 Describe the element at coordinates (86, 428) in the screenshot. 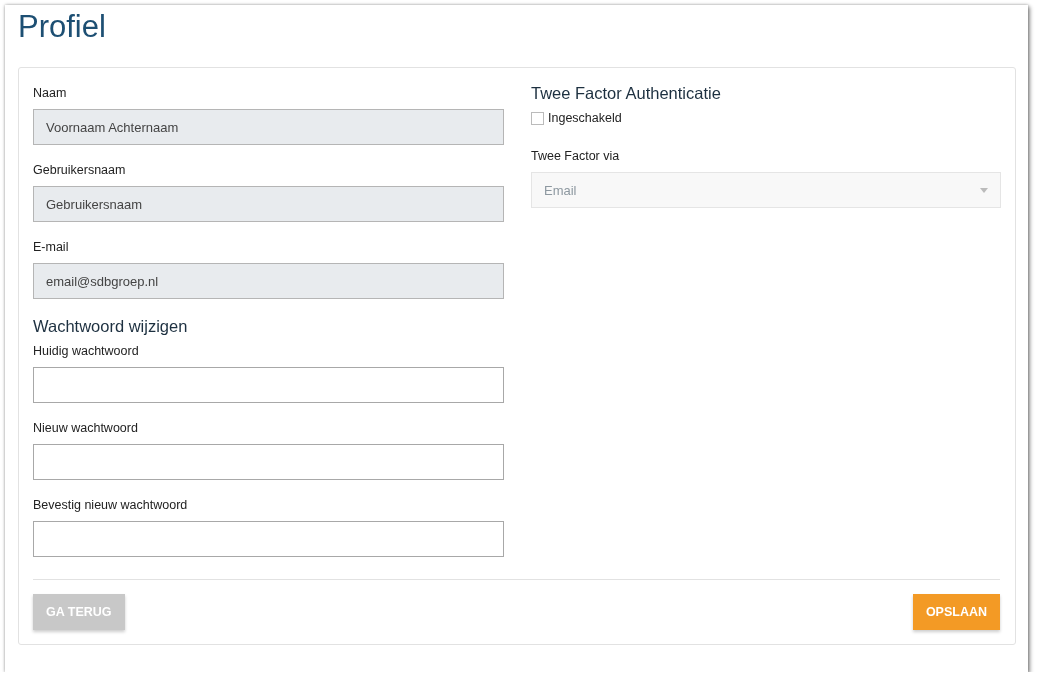

I see `field-label: Nieuw wachtwoord` at that location.